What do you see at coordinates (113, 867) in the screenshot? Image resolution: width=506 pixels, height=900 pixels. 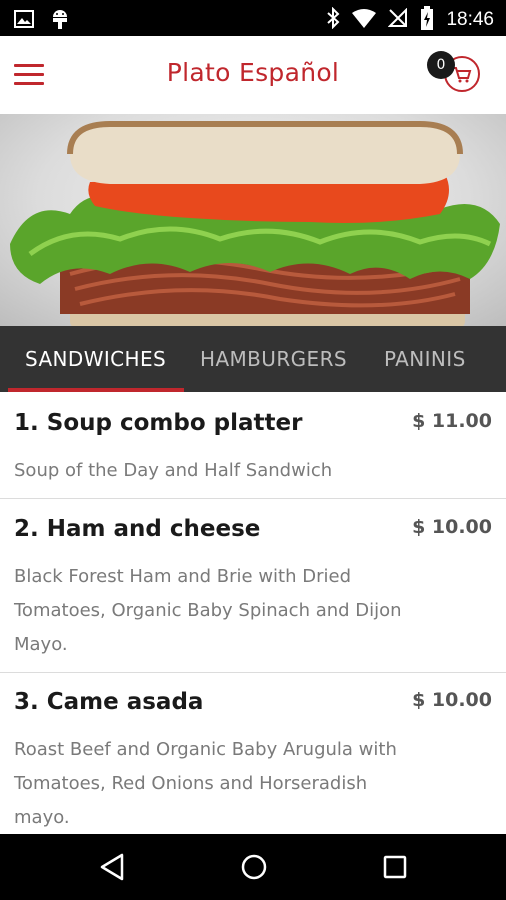 I see `back-icon` at bounding box center [113, 867].